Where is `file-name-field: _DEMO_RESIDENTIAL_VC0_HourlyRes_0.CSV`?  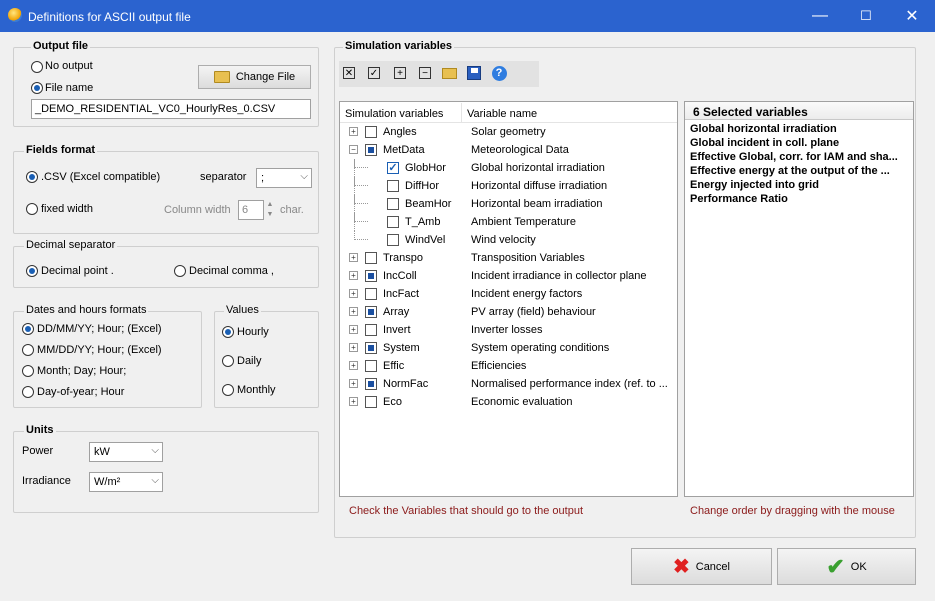
file-name-field: _DEMO_RESIDENTIAL_VC0_HourlyRes_0.CSV is located at coordinates (171, 109).